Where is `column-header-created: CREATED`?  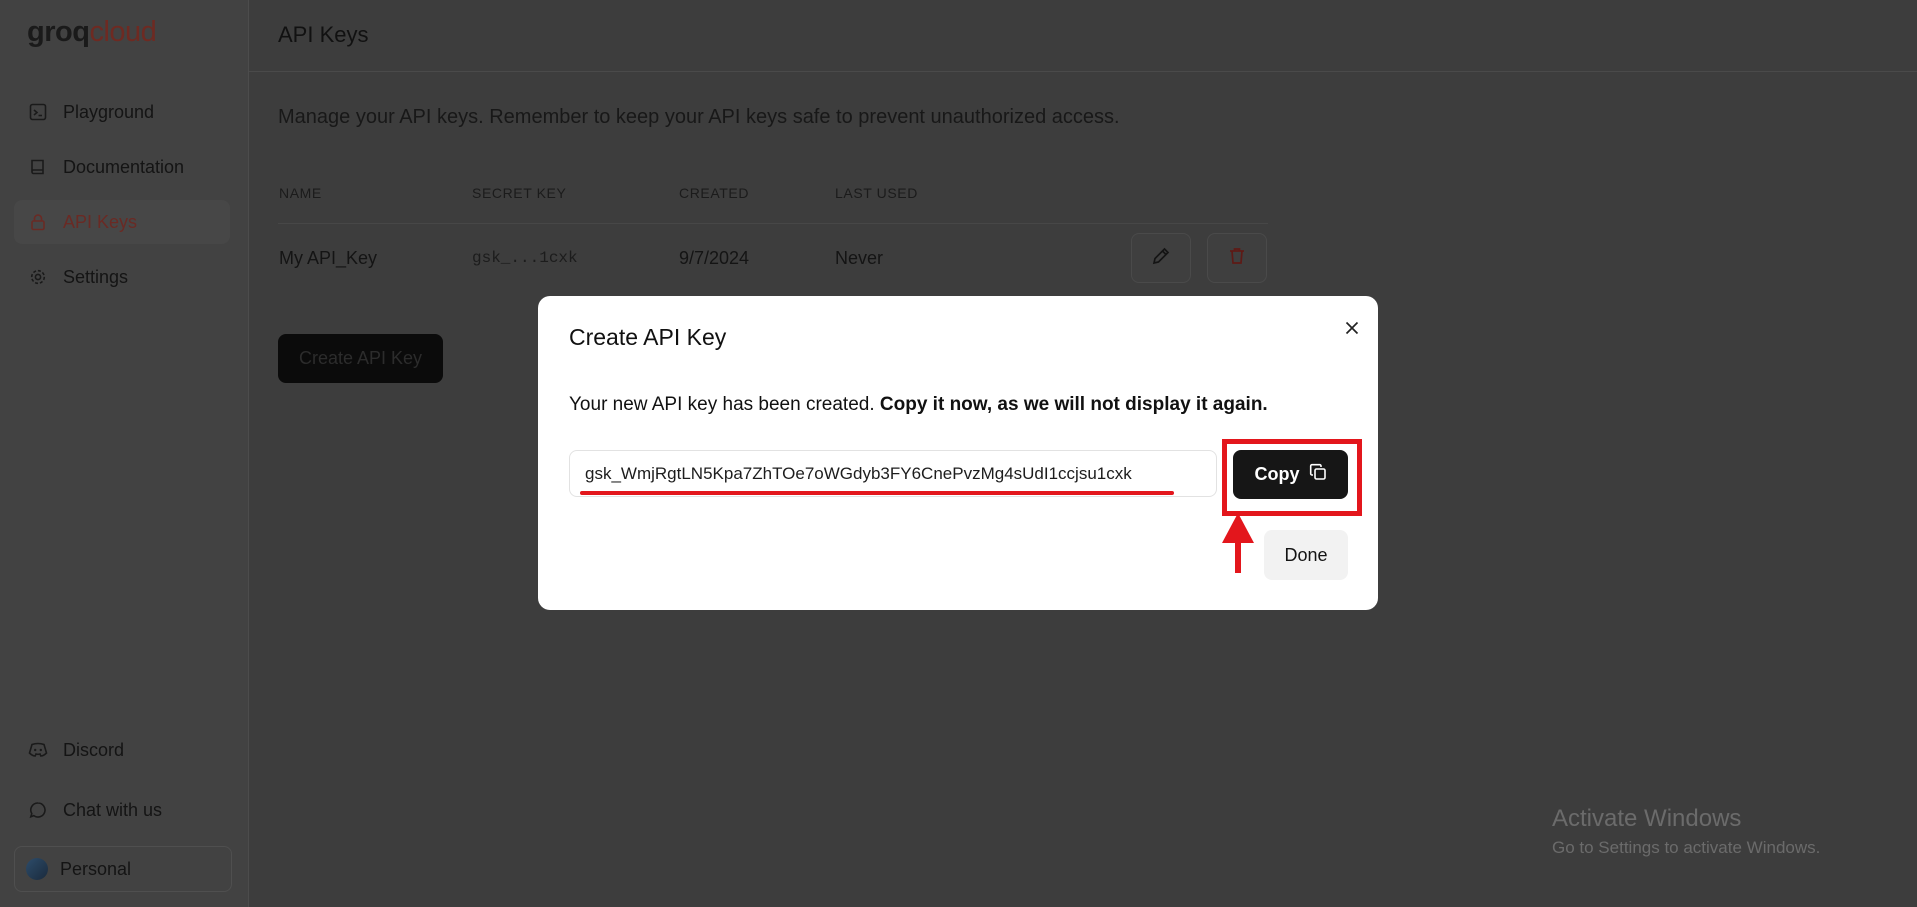 column-header-created: CREATED is located at coordinates (714, 193).